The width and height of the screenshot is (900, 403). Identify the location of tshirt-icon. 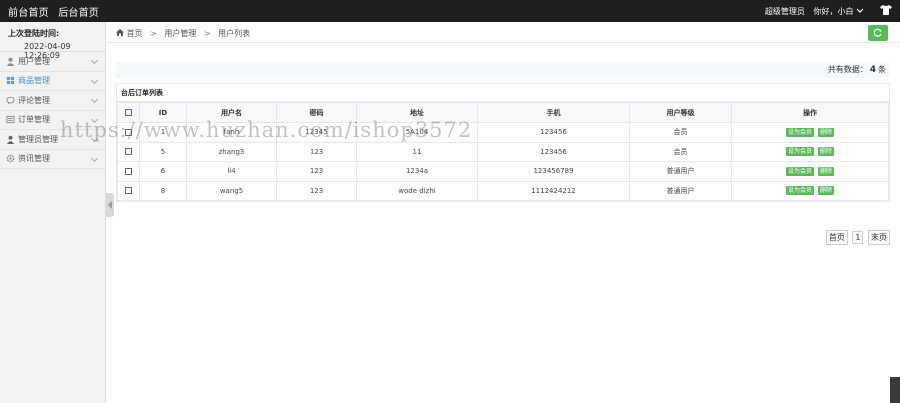
(886, 10).